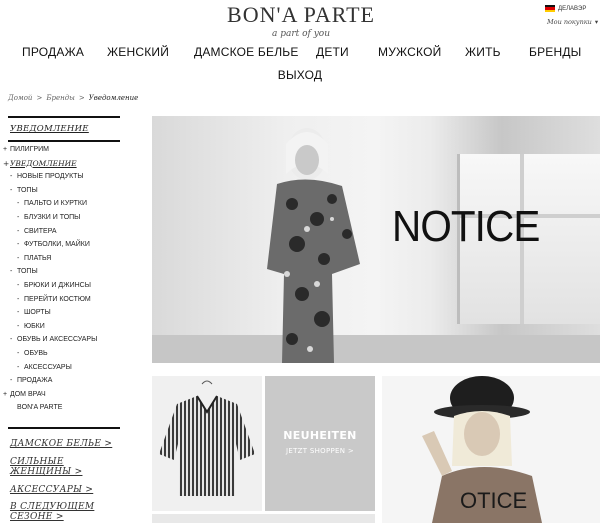 This screenshot has height=523, width=600. I want to click on category-item-active: +УВЕДОМЛЕНИЕ, so click(61, 164).